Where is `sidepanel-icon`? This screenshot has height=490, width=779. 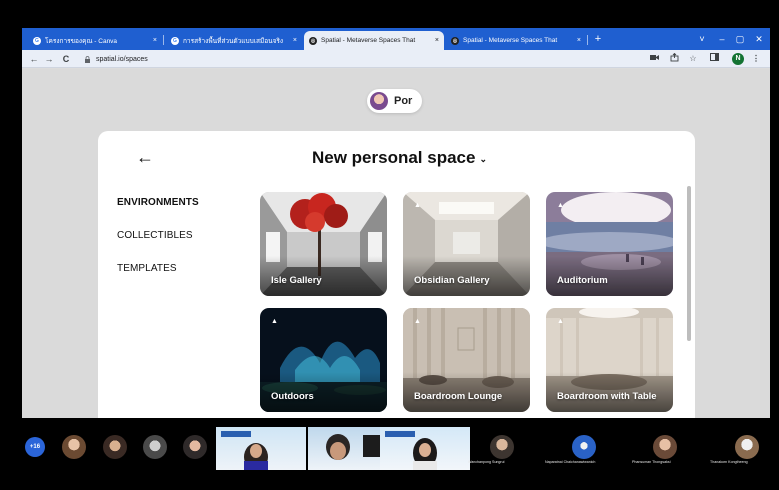 sidepanel-icon is located at coordinates (714, 59).